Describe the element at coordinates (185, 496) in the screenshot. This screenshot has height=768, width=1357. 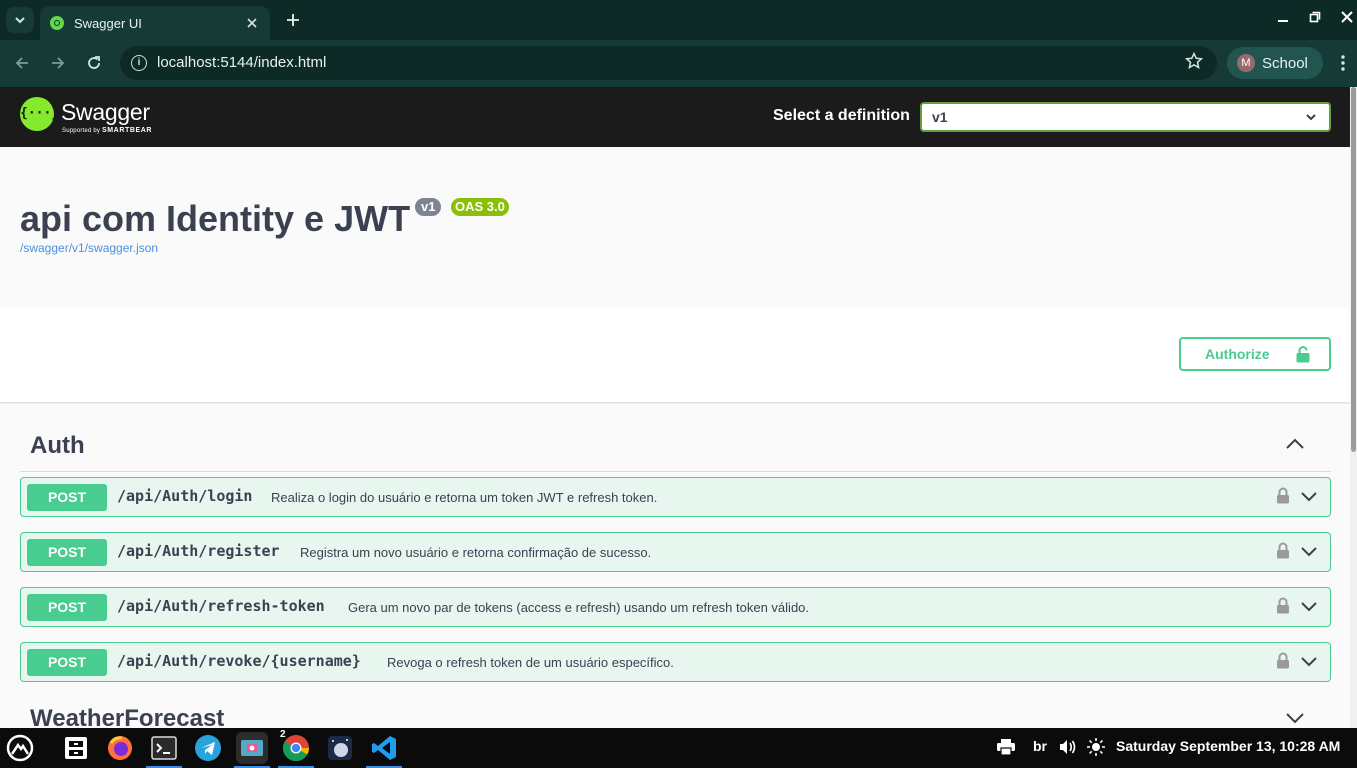
I see `operation-path: /api/Auth/login` at that location.